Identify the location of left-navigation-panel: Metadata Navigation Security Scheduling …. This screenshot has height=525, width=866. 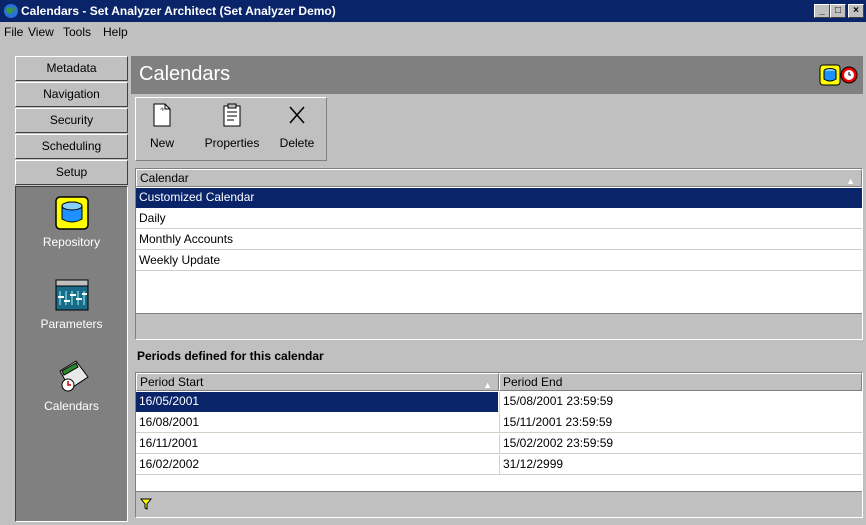
(71, 289).